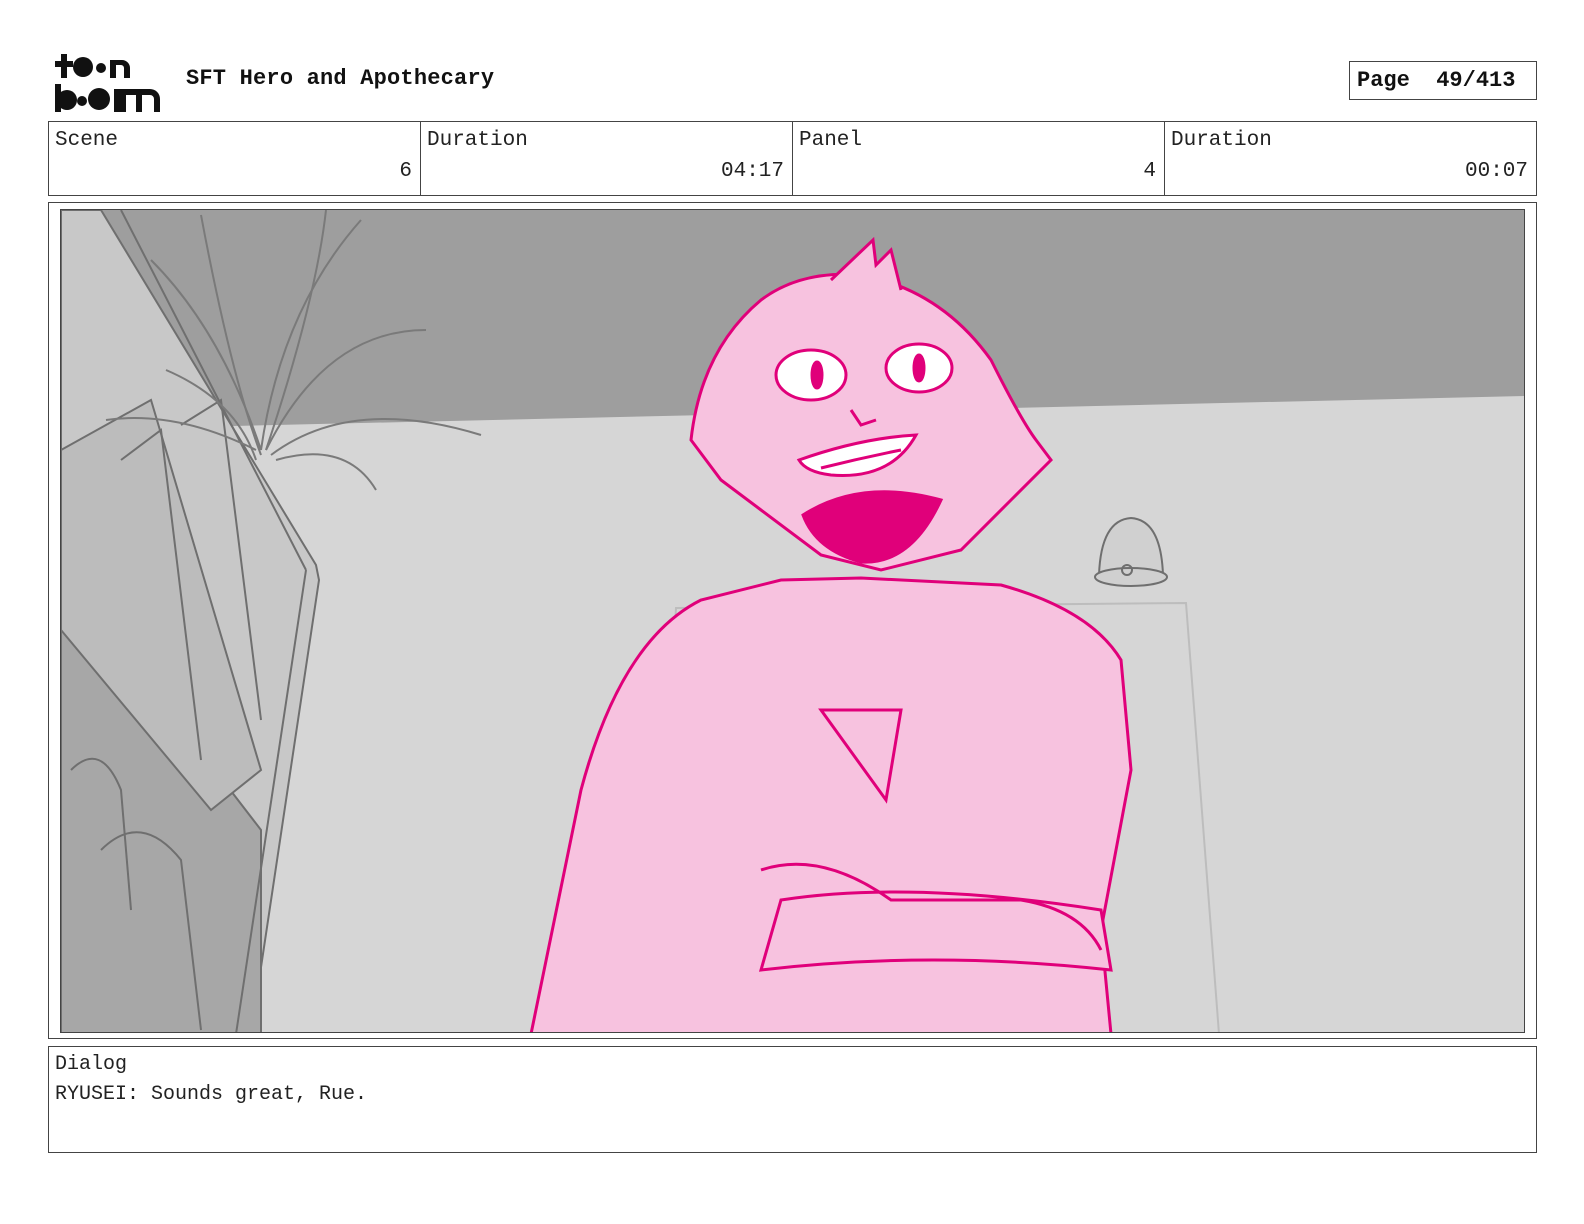 This screenshot has width=1584, height=1224. I want to click on dialog-text: RYUSEI: Sounds great, Rue., so click(211, 1094).